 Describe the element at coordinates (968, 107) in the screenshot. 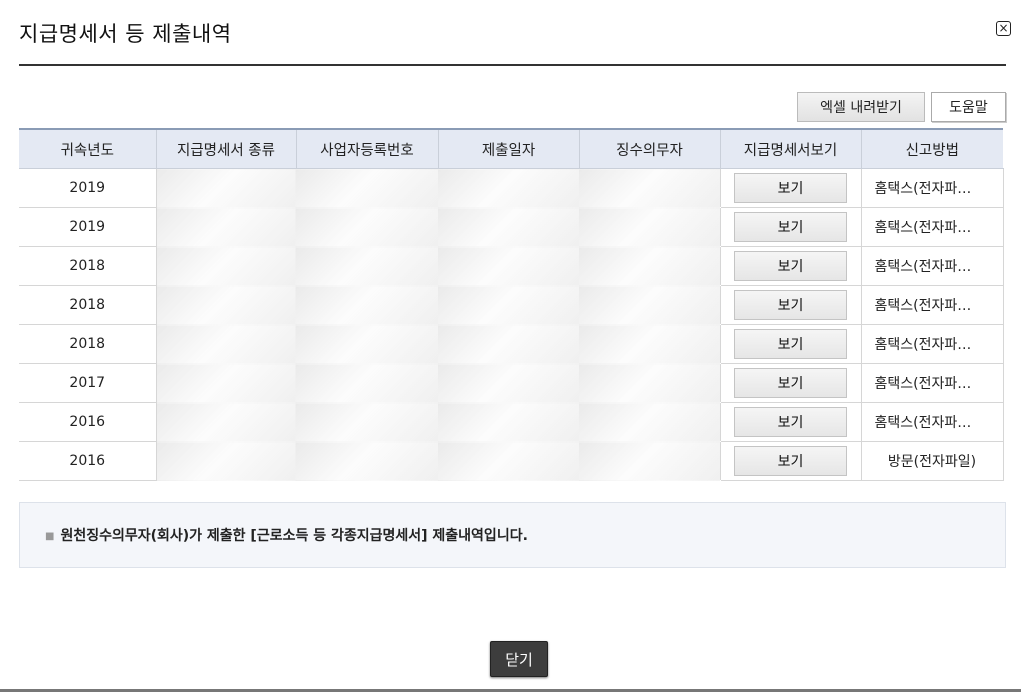

I see `help-button: 도움말` at that location.